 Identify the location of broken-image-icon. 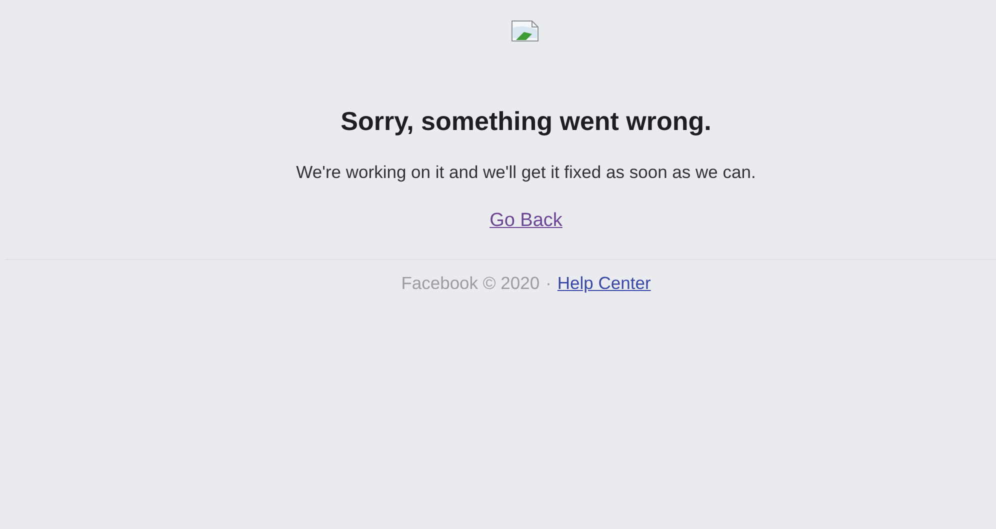
(526, 31).